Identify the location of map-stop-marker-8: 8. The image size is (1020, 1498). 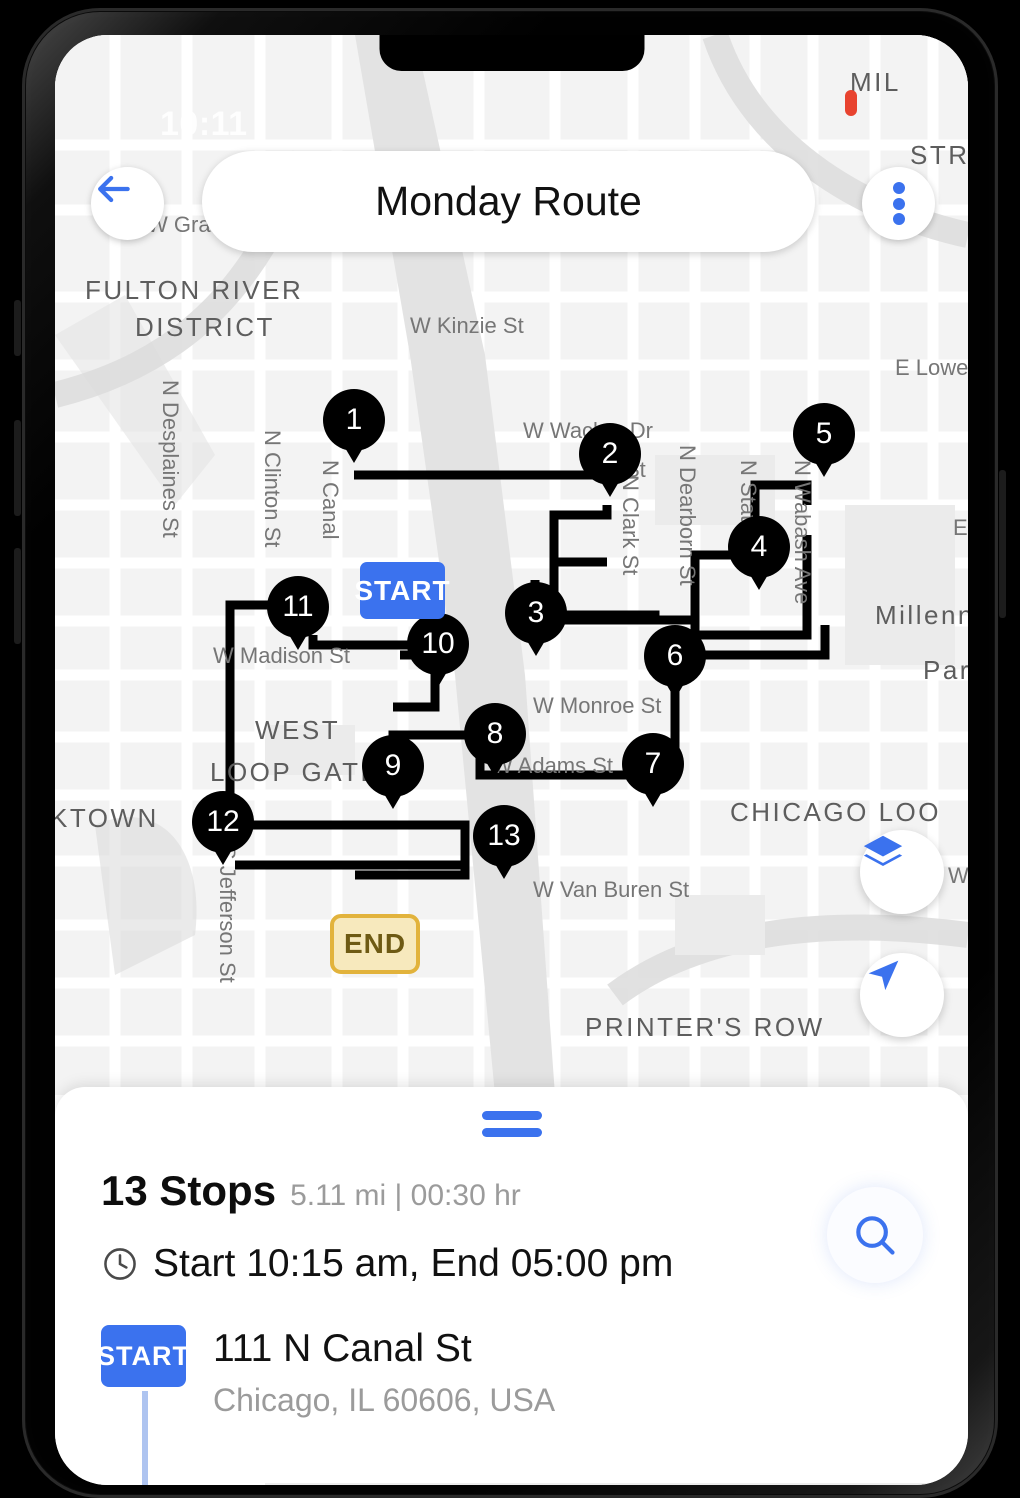
(495, 740).